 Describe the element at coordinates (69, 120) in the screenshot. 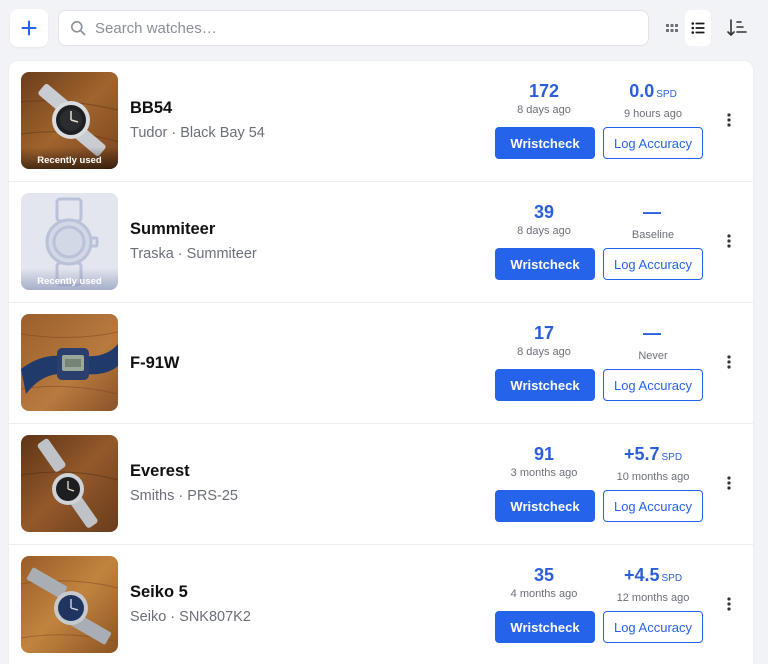

I see `watch-photo: Recently used` at that location.